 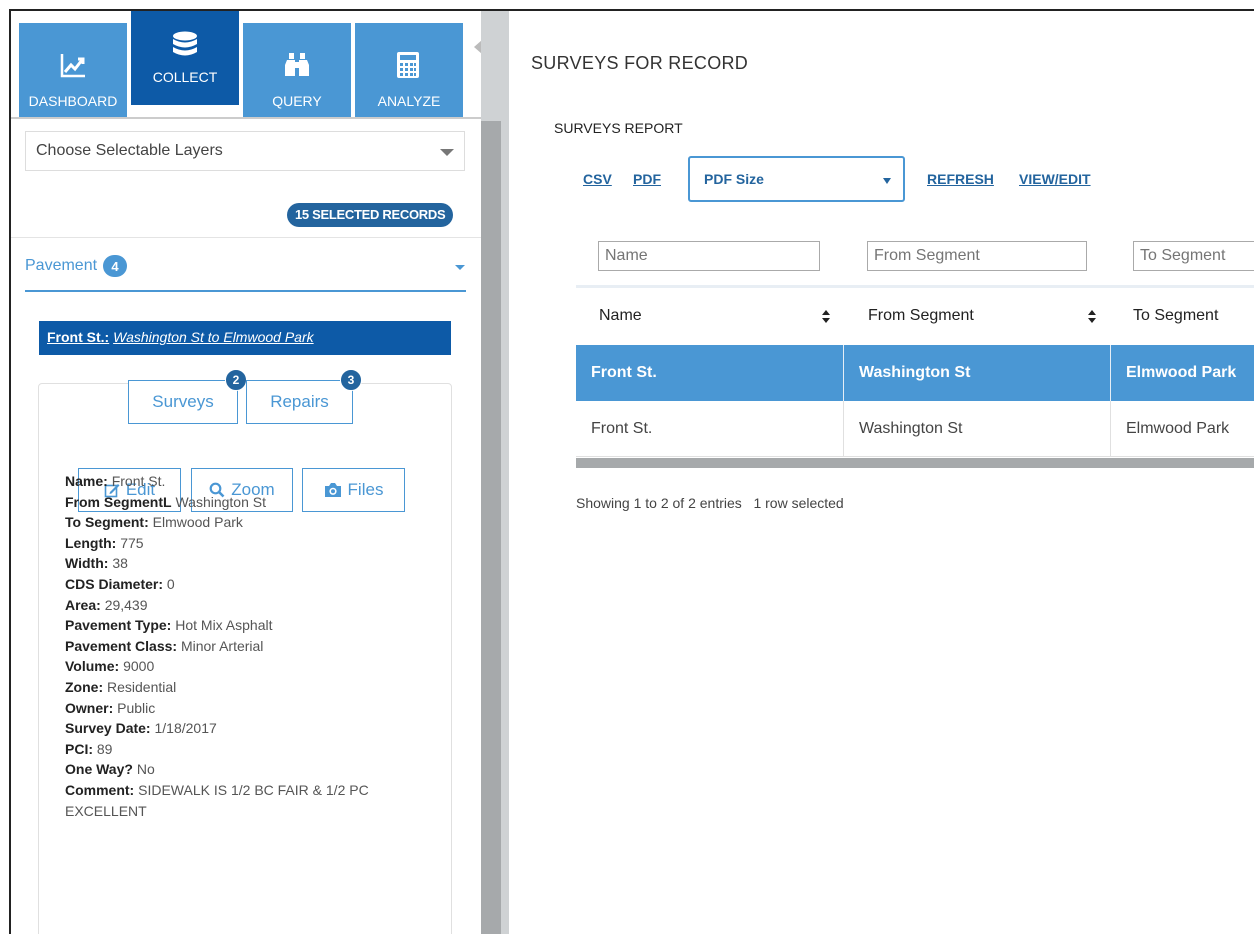 I want to click on column-header-name: Name, so click(x=620, y=316).